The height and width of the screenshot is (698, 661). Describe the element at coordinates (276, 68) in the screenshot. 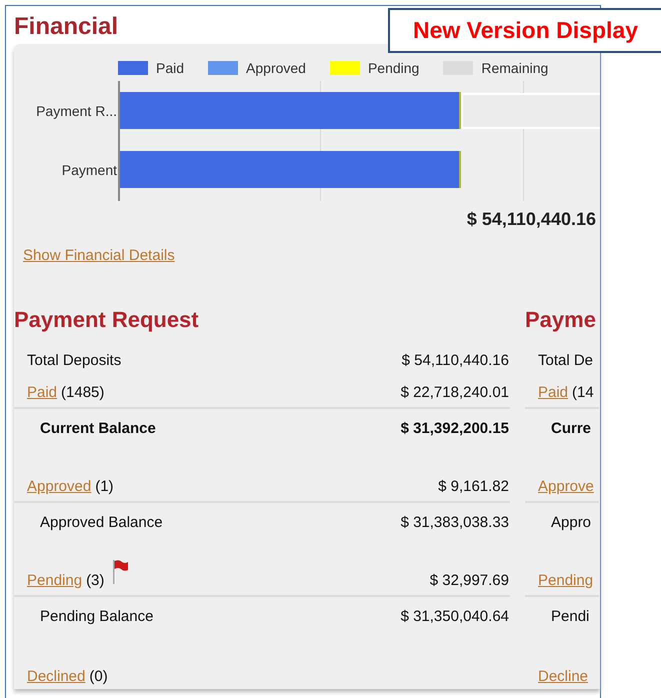

I see `legend-label: Approved` at that location.